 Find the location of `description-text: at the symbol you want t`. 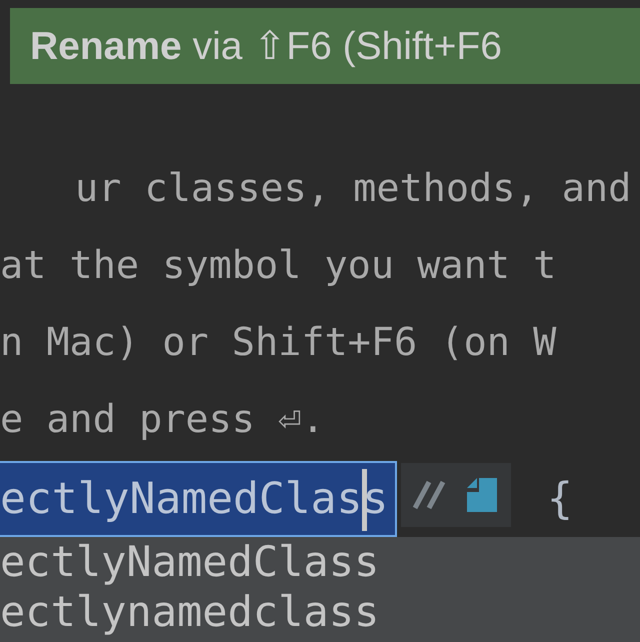

description-text: at the symbol you want t is located at coordinates (279, 266).